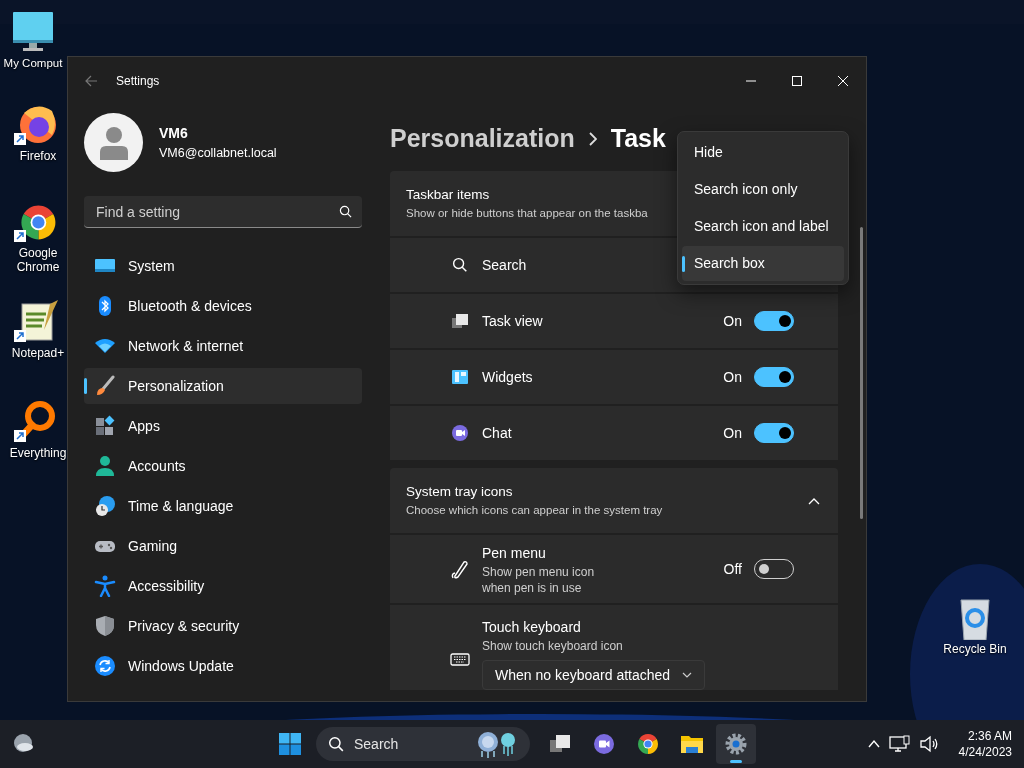 The height and width of the screenshot is (768, 1024). What do you see at coordinates (504, 265) in the screenshot?
I see `setting-label: Search` at bounding box center [504, 265].